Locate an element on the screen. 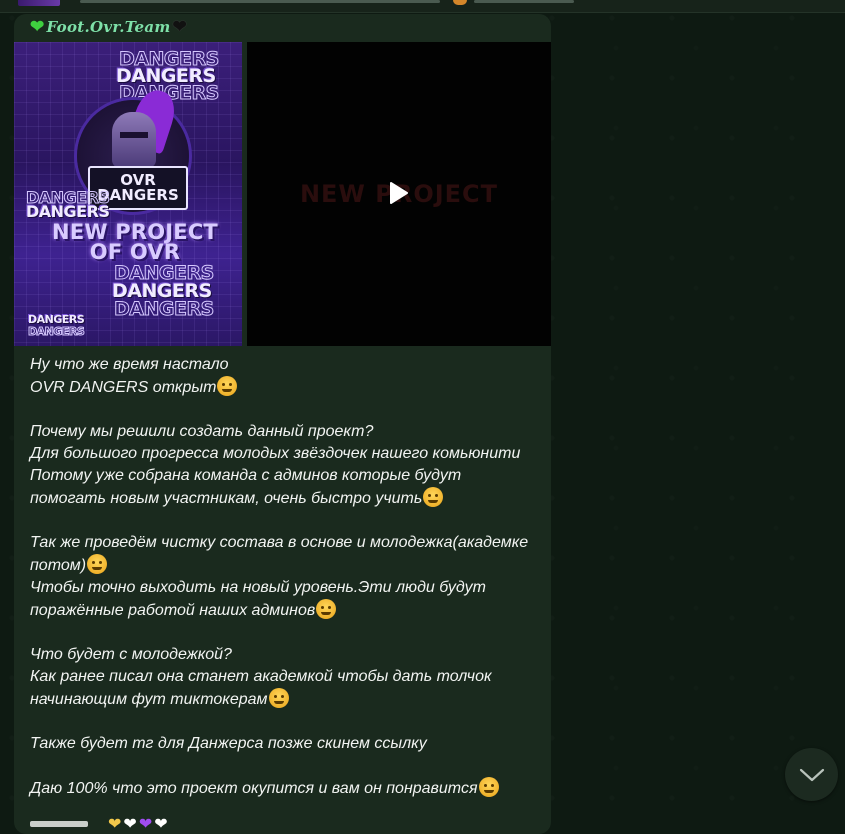  green-heart-icon: ❤ is located at coordinates (37, 26).